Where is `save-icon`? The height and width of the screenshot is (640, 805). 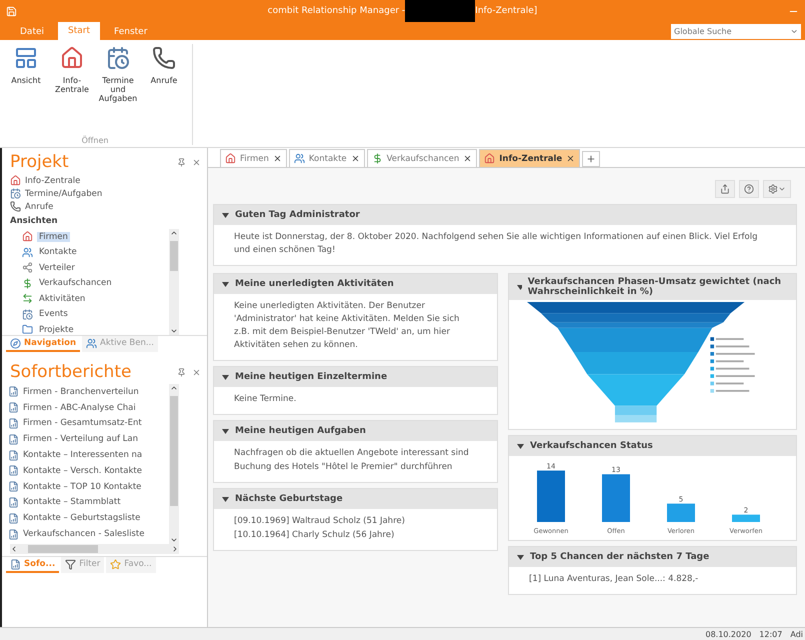
save-icon is located at coordinates (11, 11).